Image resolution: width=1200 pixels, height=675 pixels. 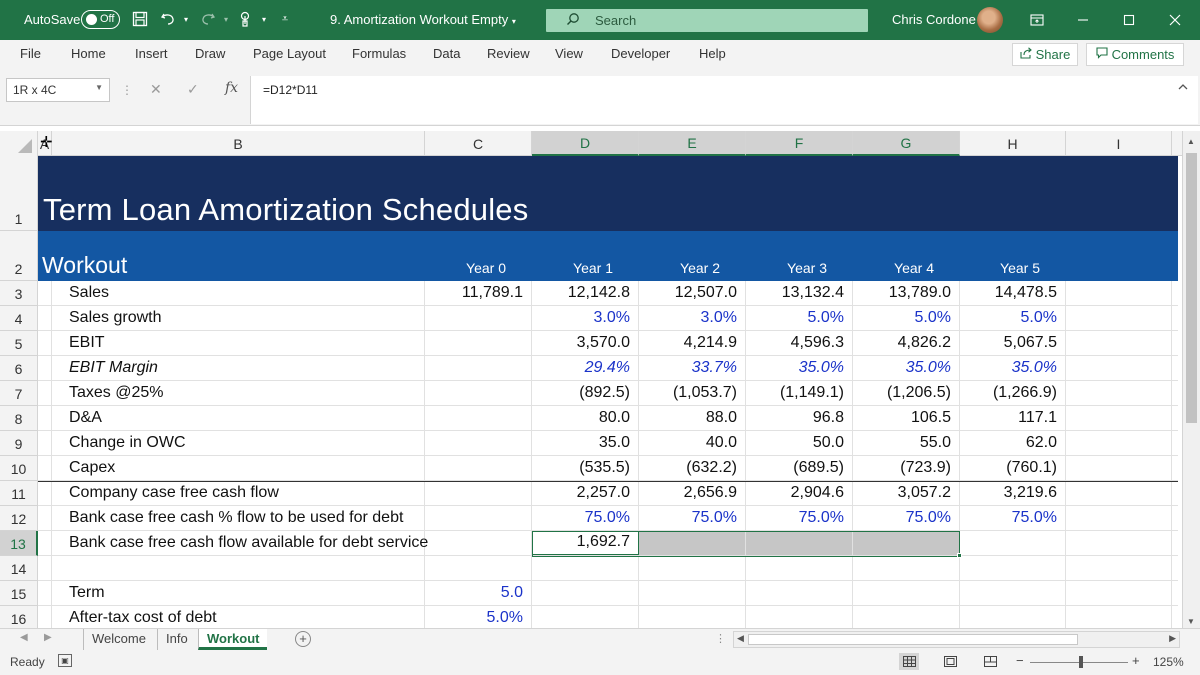 What do you see at coordinates (569, 53) in the screenshot?
I see `menu-view: View` at bounding box center [569, 53].